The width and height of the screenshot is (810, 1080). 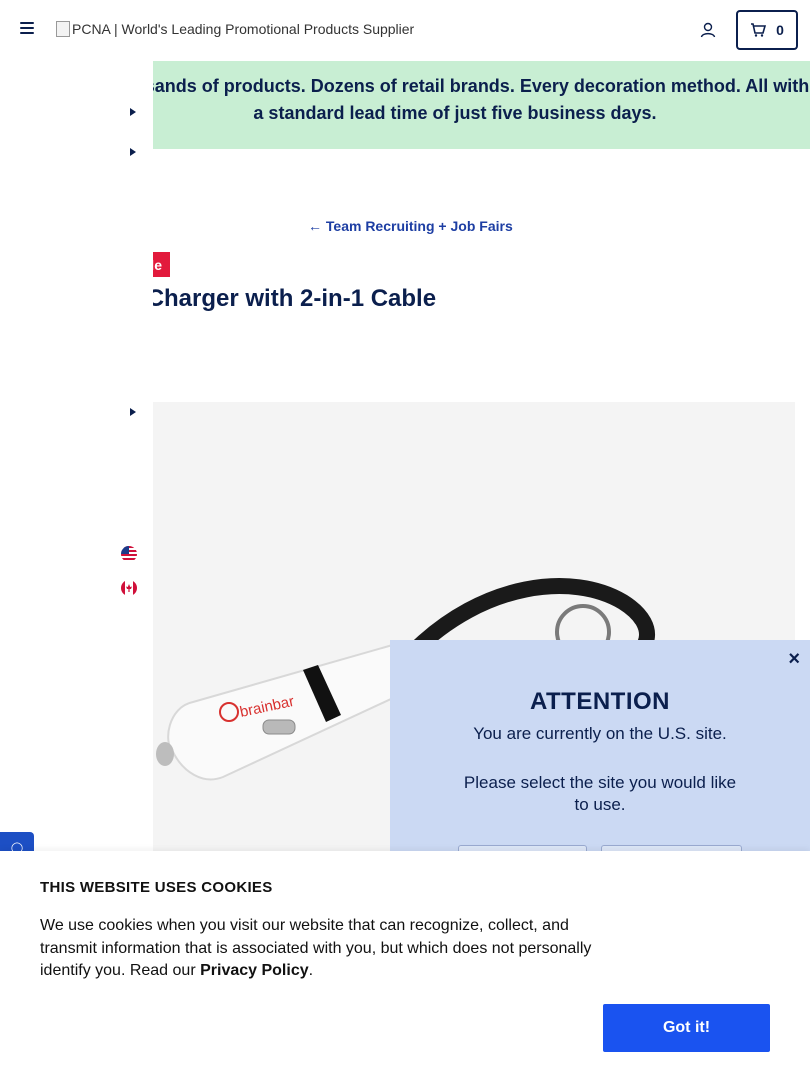 I want to click on cookie-heading: THIS WEBSITE USES COOKIES, so click(x=156, y=887).